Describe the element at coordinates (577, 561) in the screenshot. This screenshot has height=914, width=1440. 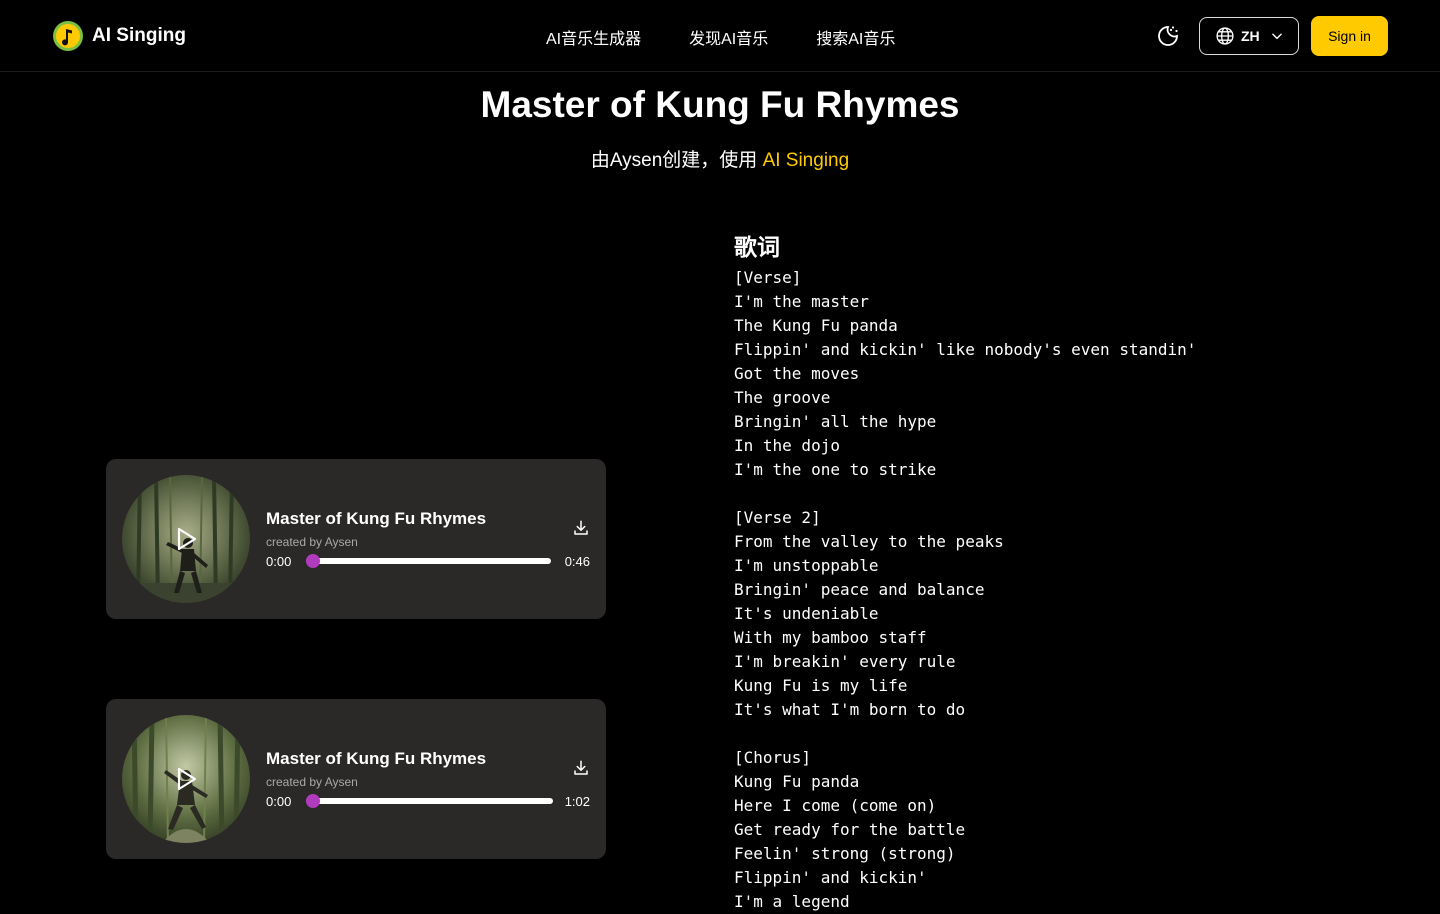
I see `duration: 0:46` at that location.